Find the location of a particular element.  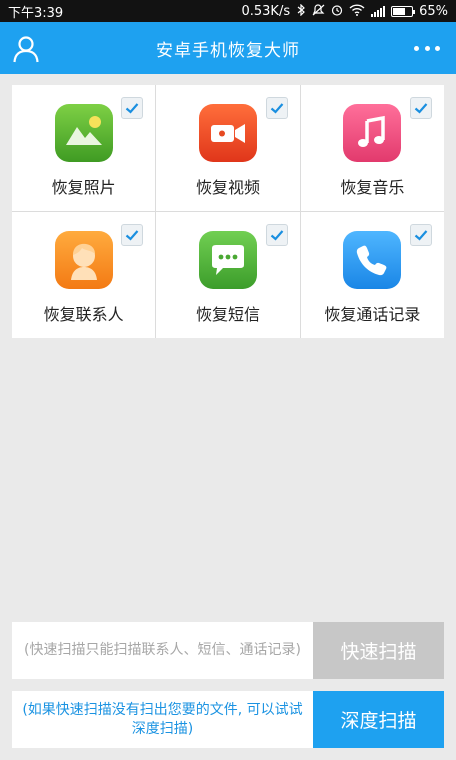

network-speed: 0.53K/s is located at coordinates (266, 11).